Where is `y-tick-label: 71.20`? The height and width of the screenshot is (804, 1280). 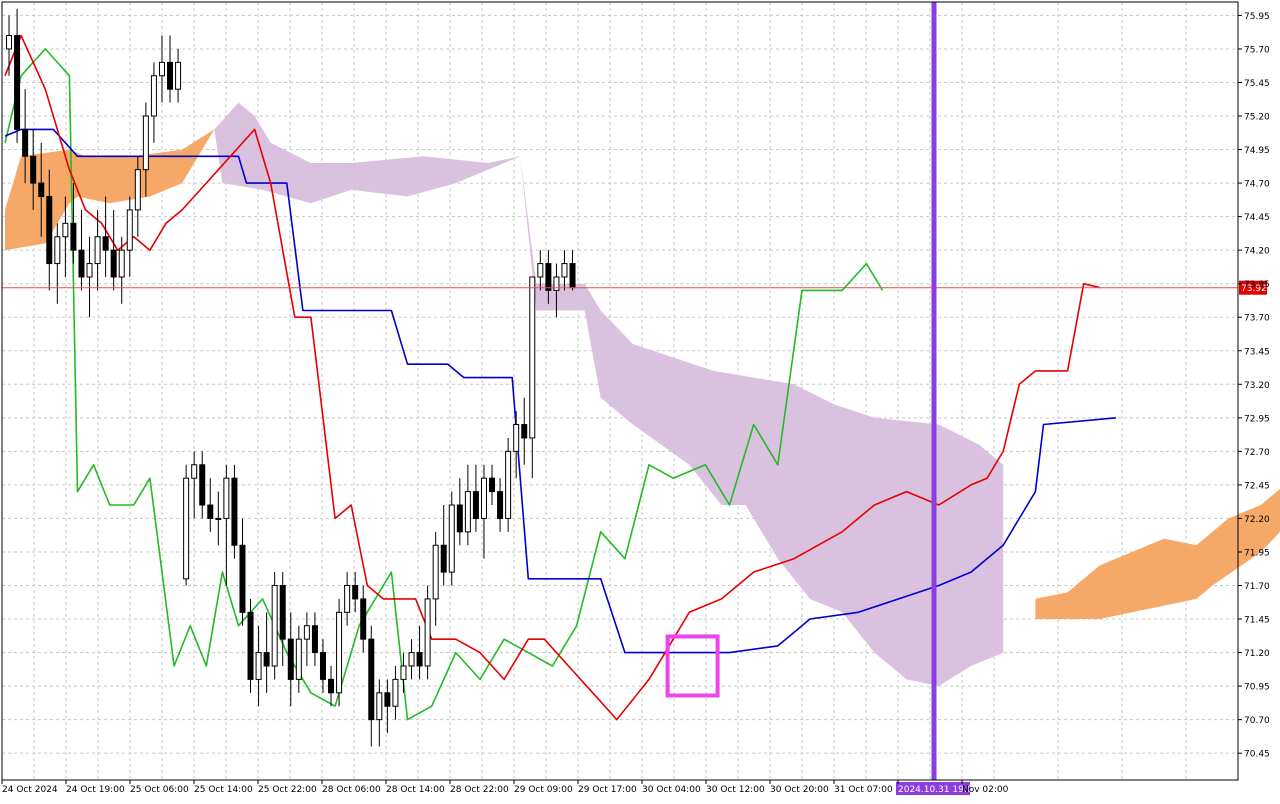 y-tick-label: 71.20 is located at coordinates (1257, 654).